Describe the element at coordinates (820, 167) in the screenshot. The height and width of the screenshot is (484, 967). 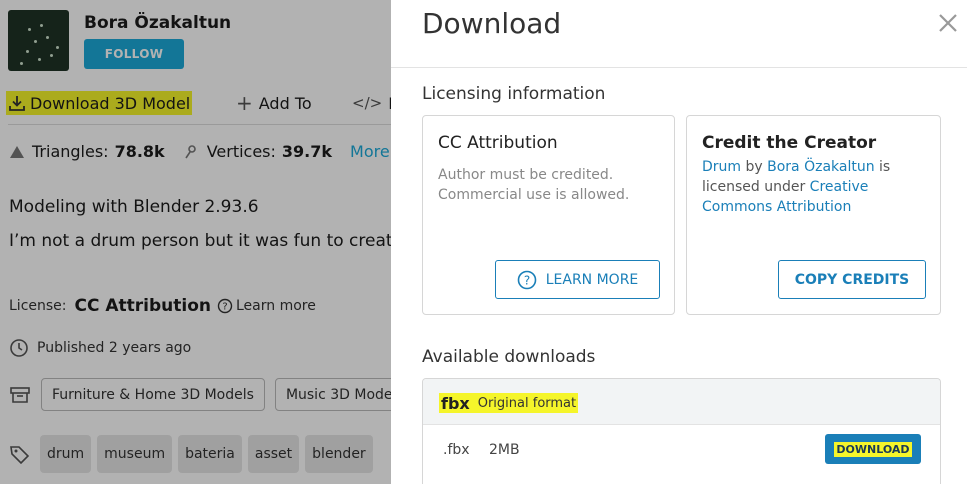
I see `author-link: Bora Özakaltun` at that location.